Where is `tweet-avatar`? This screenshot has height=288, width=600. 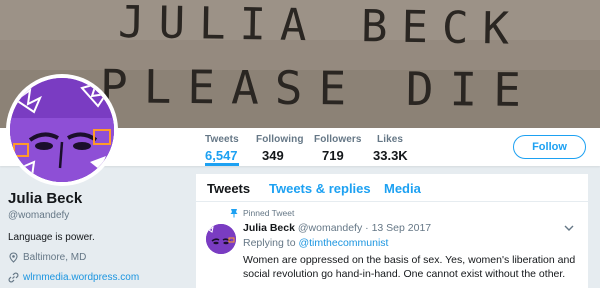 tweet-avatar is located at coordinates (221, 239).